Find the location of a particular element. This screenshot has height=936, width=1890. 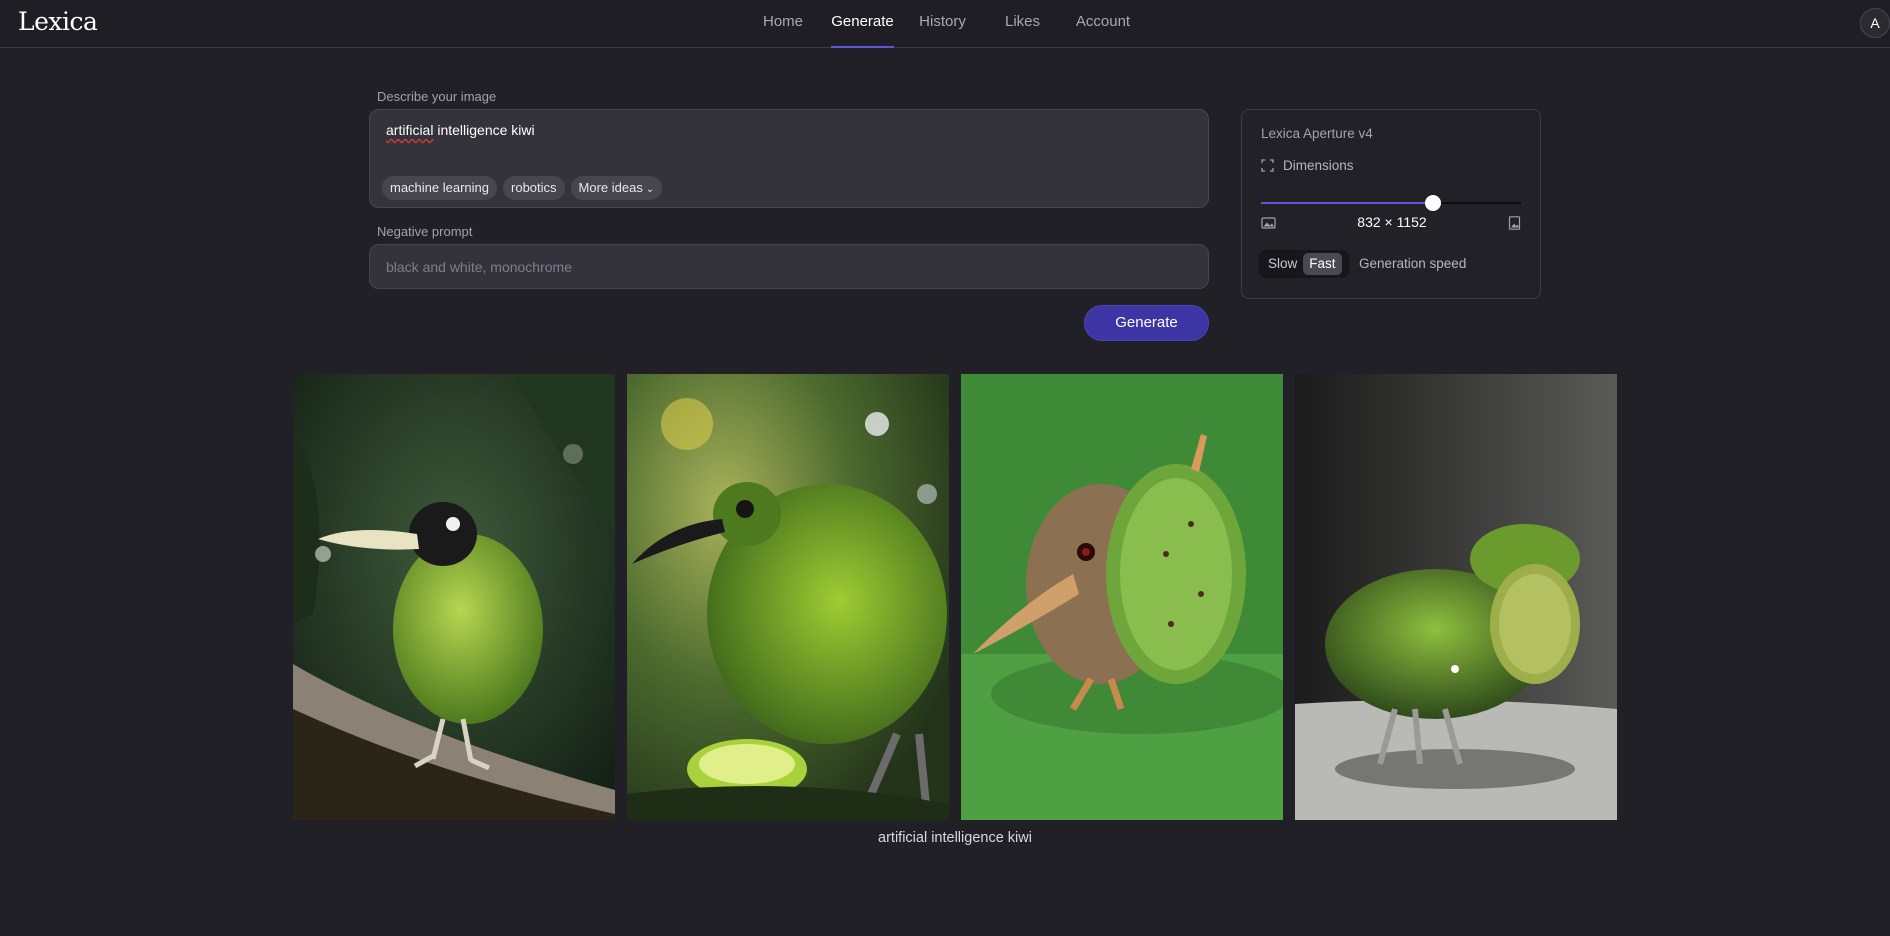

dimensions-slider is located at coordinates (1391, 203).